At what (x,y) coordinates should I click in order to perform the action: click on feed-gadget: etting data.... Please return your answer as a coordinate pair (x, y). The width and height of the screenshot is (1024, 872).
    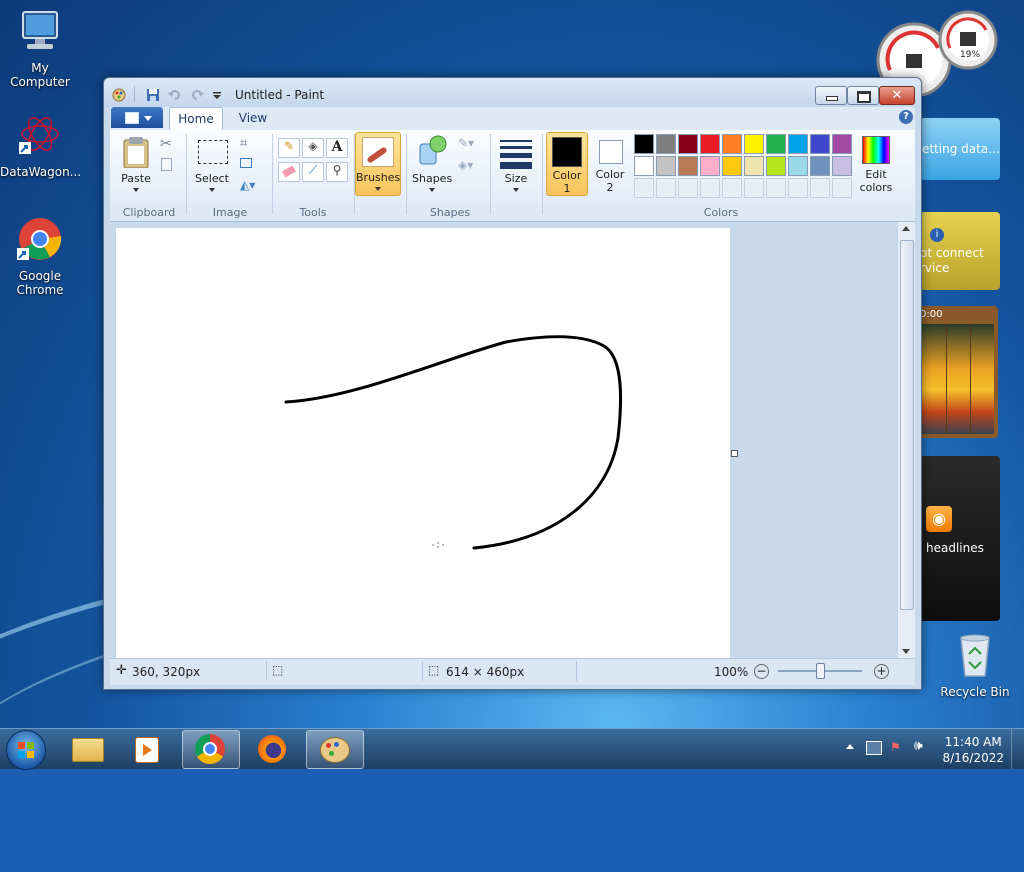
    Looking at the image, I should click on (960, 149).